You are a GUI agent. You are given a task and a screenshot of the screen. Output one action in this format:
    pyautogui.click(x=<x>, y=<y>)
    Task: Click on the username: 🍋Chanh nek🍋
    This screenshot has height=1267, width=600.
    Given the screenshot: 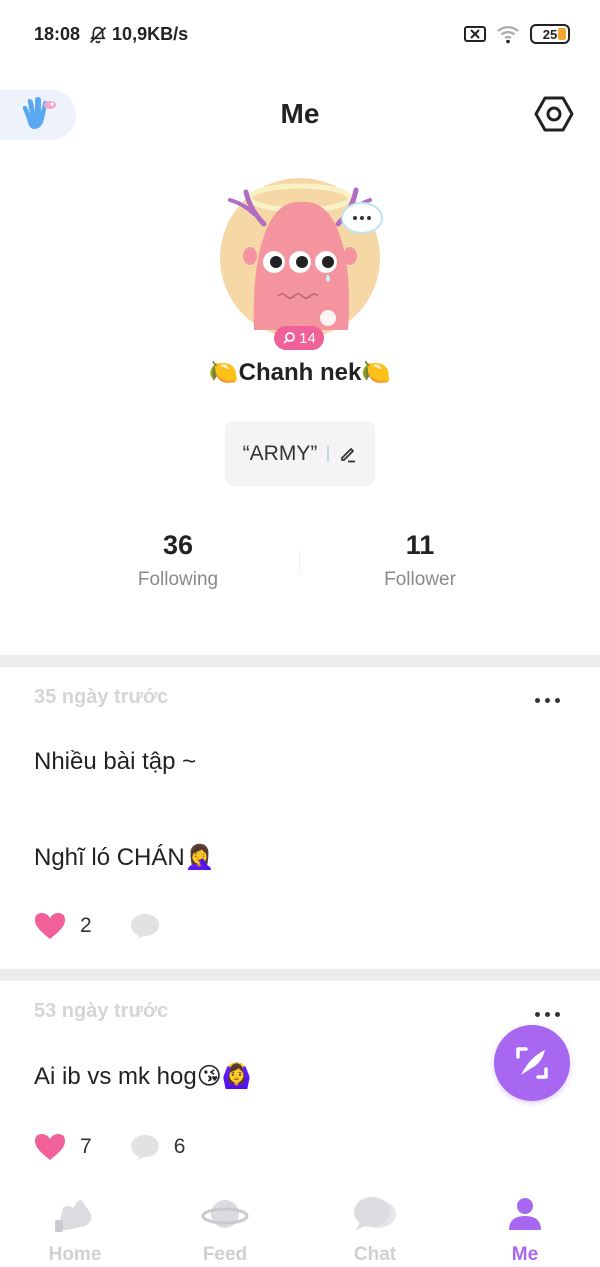 What is the action you would take?
    pyautogui.click(x=300, y=372)
    